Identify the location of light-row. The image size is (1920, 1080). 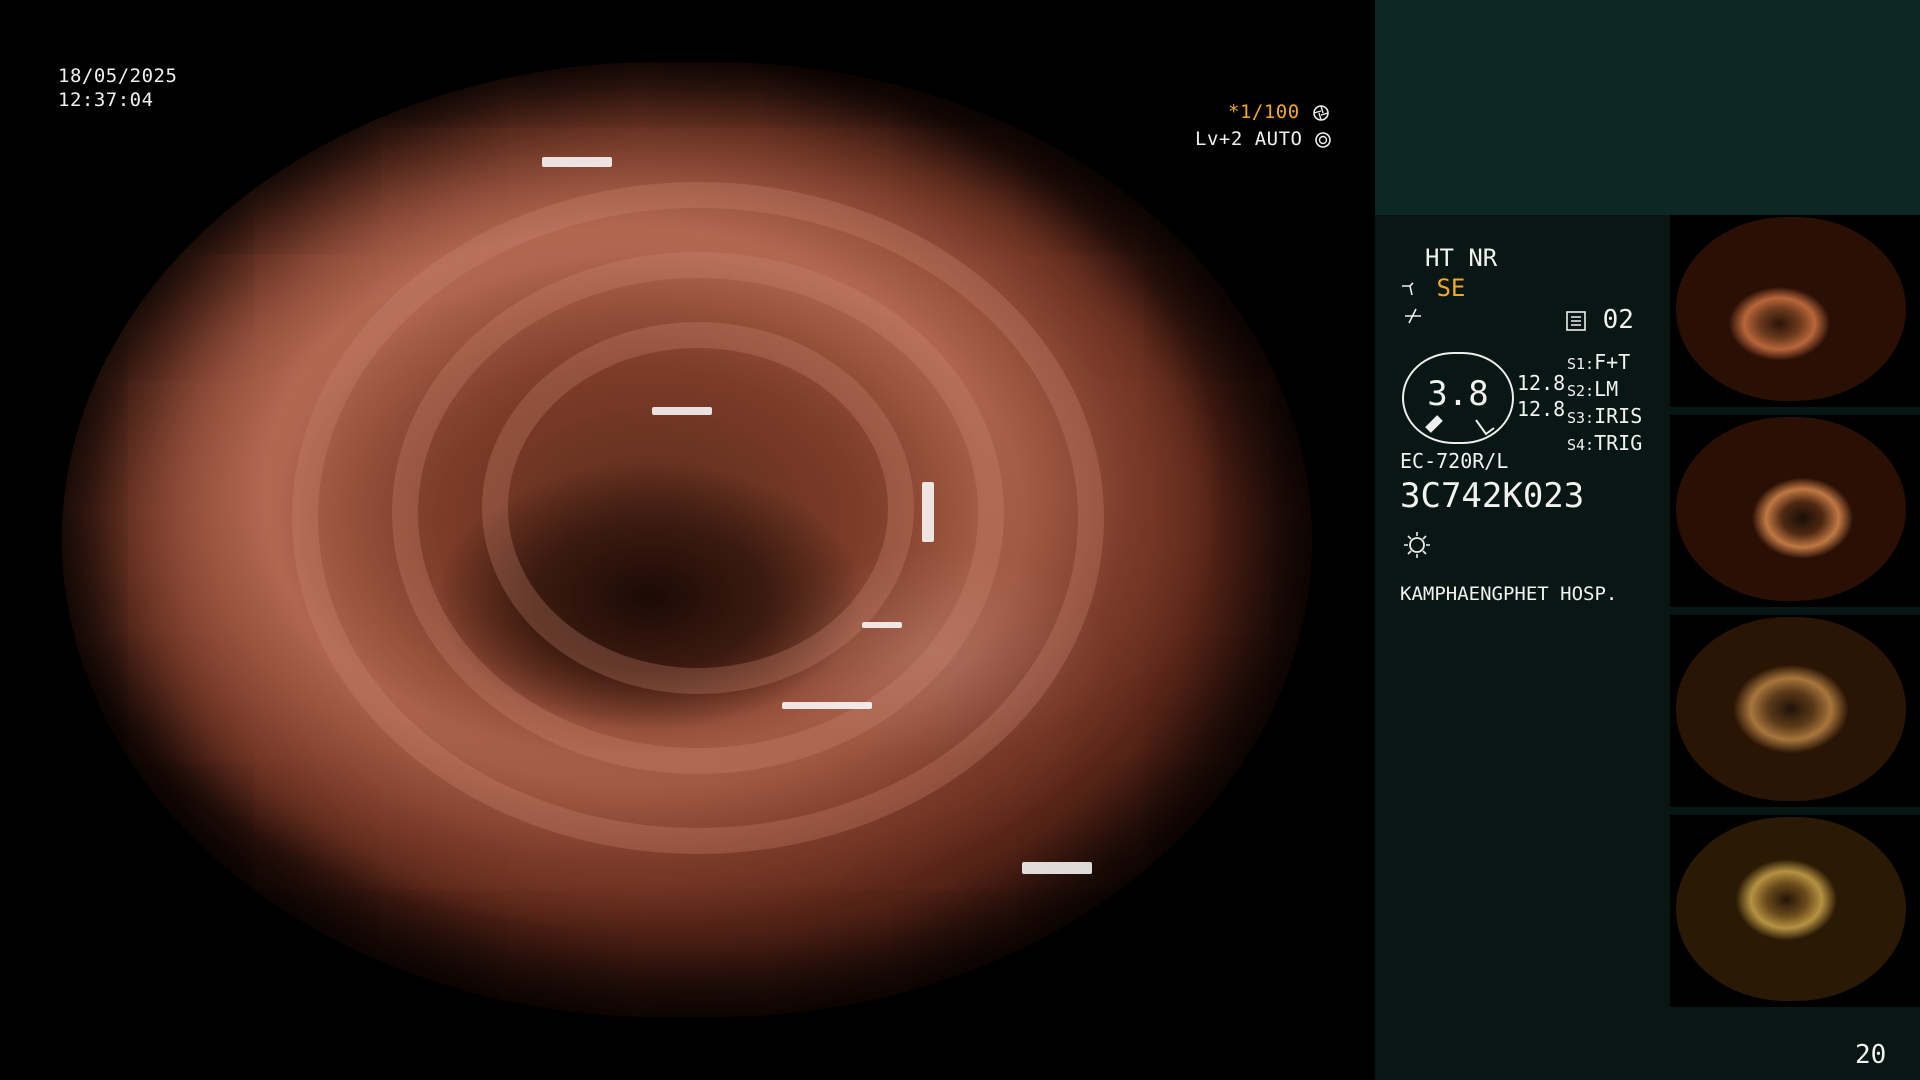
(1417, 547).